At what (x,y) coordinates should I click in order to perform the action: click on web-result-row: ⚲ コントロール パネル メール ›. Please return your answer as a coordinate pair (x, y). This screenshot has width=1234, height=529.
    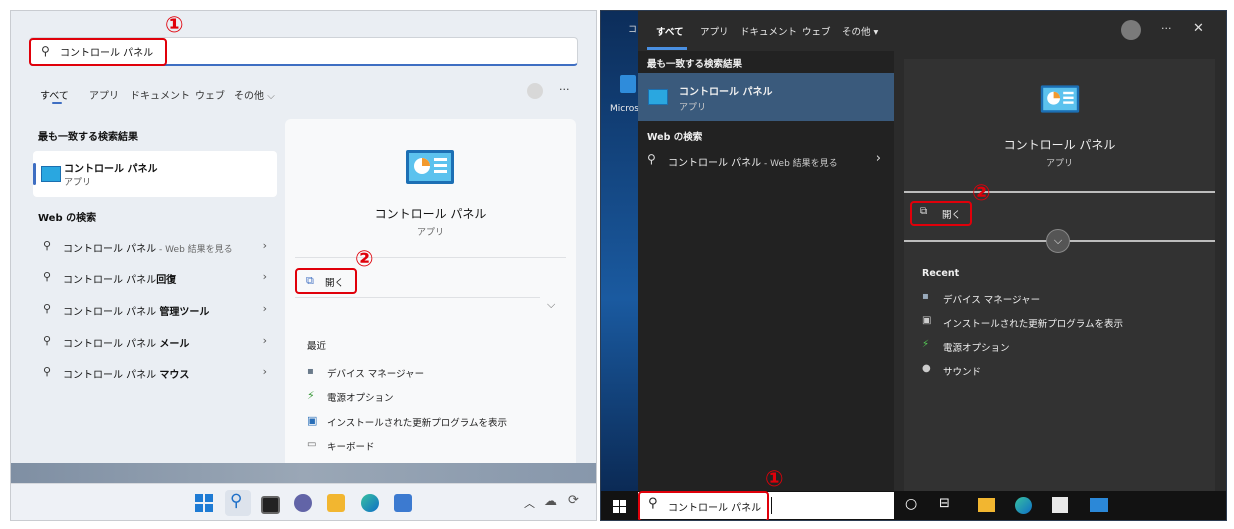
    Looking at the image, I should click on (155, 342).